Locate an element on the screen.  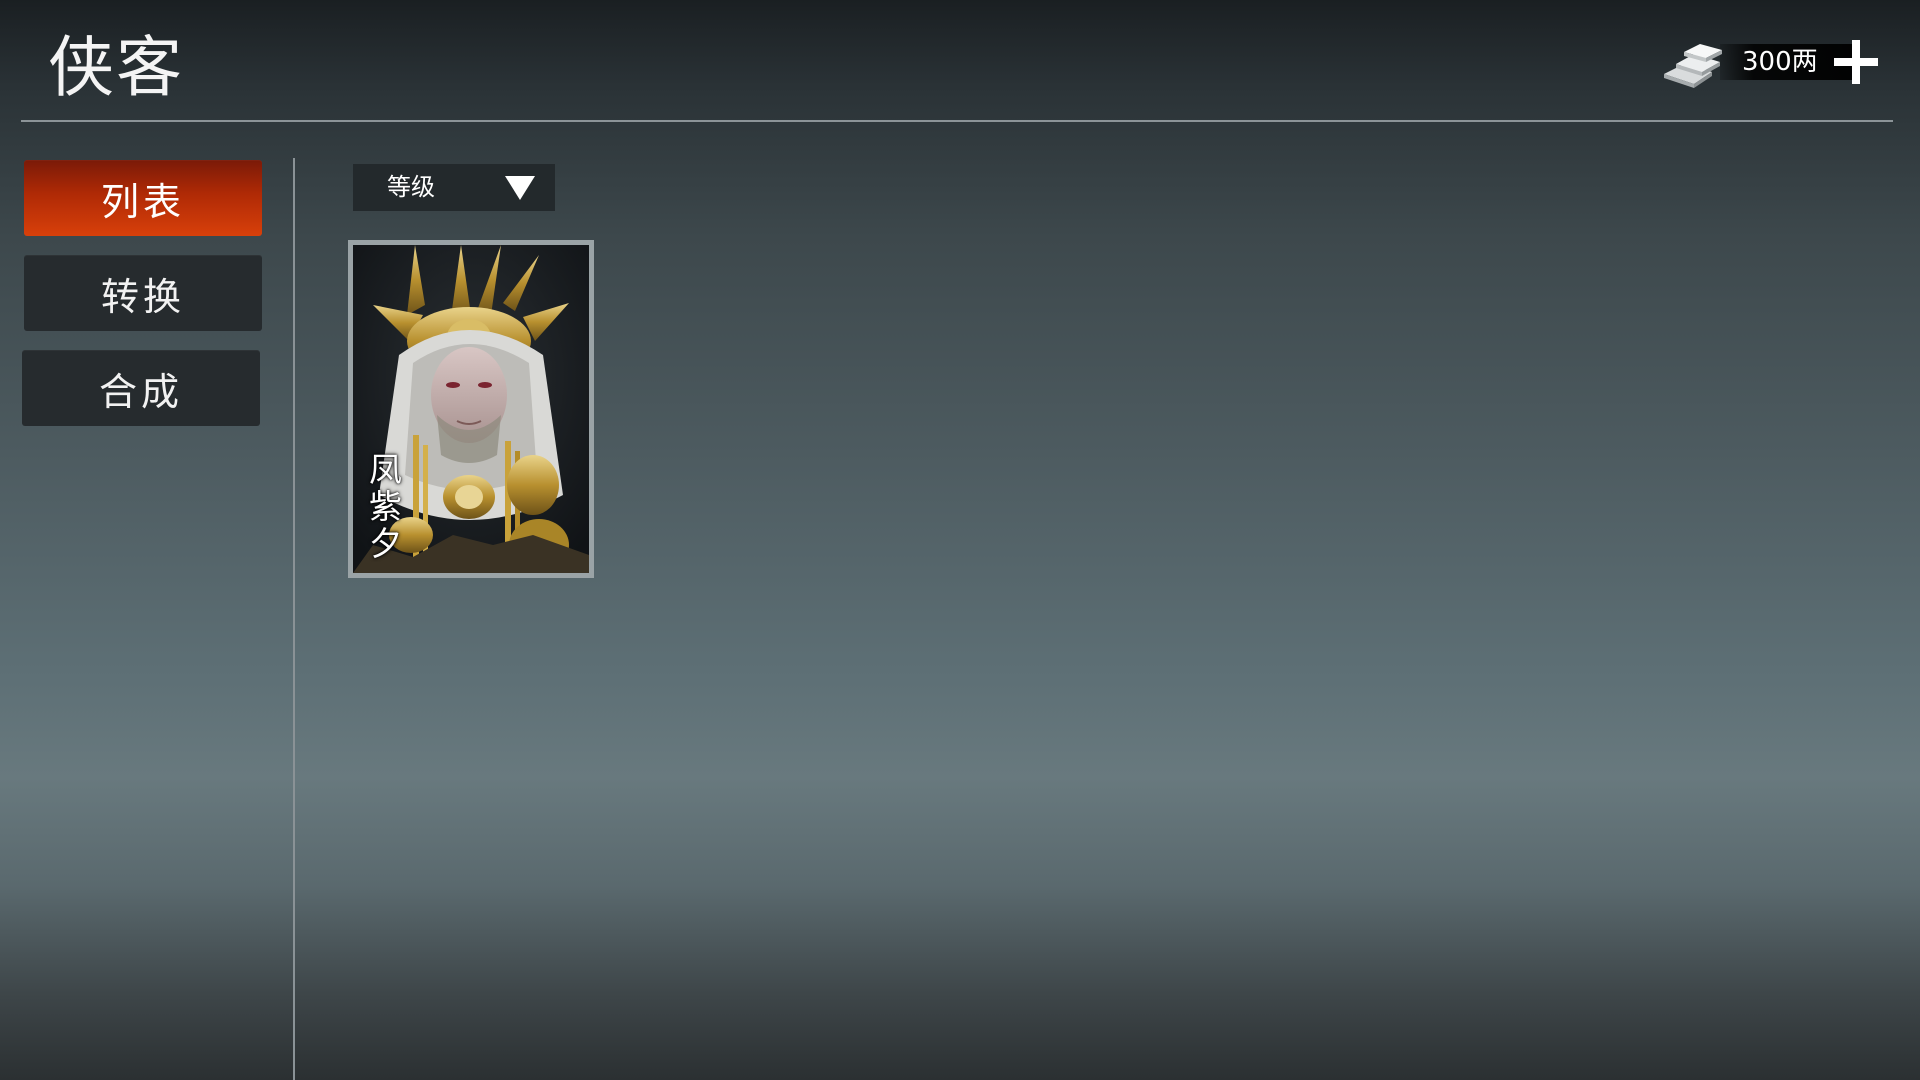
tab-convert: 转换 is located at coordinates (143, 293).